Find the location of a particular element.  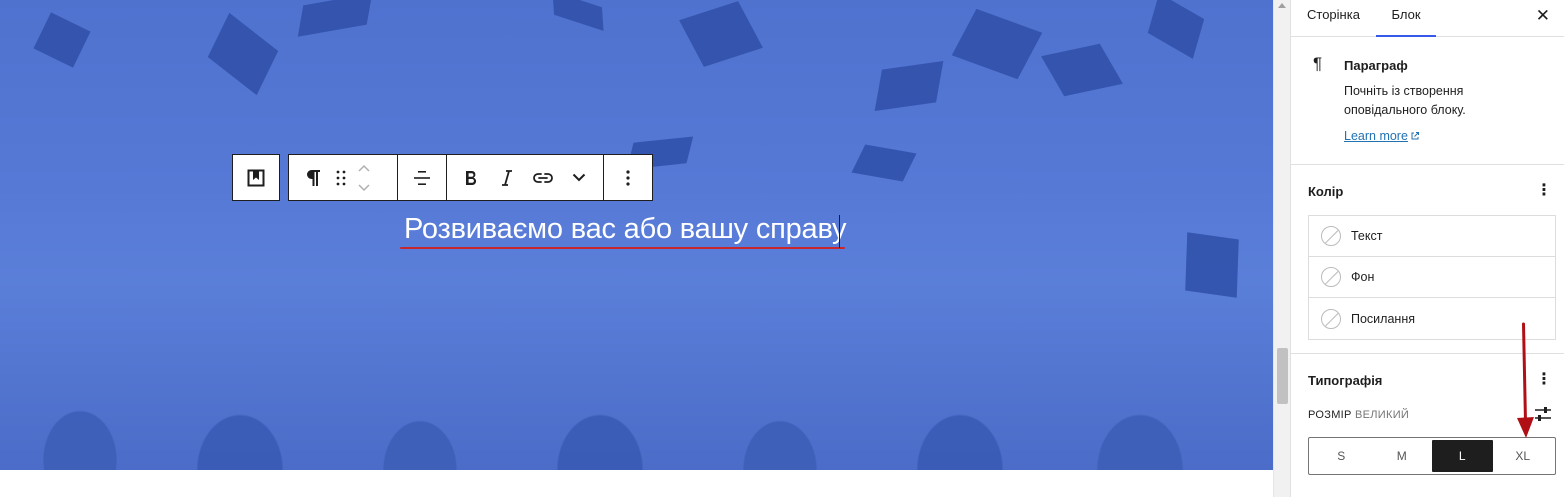

bold-icon is located at coordinates (471, 178).